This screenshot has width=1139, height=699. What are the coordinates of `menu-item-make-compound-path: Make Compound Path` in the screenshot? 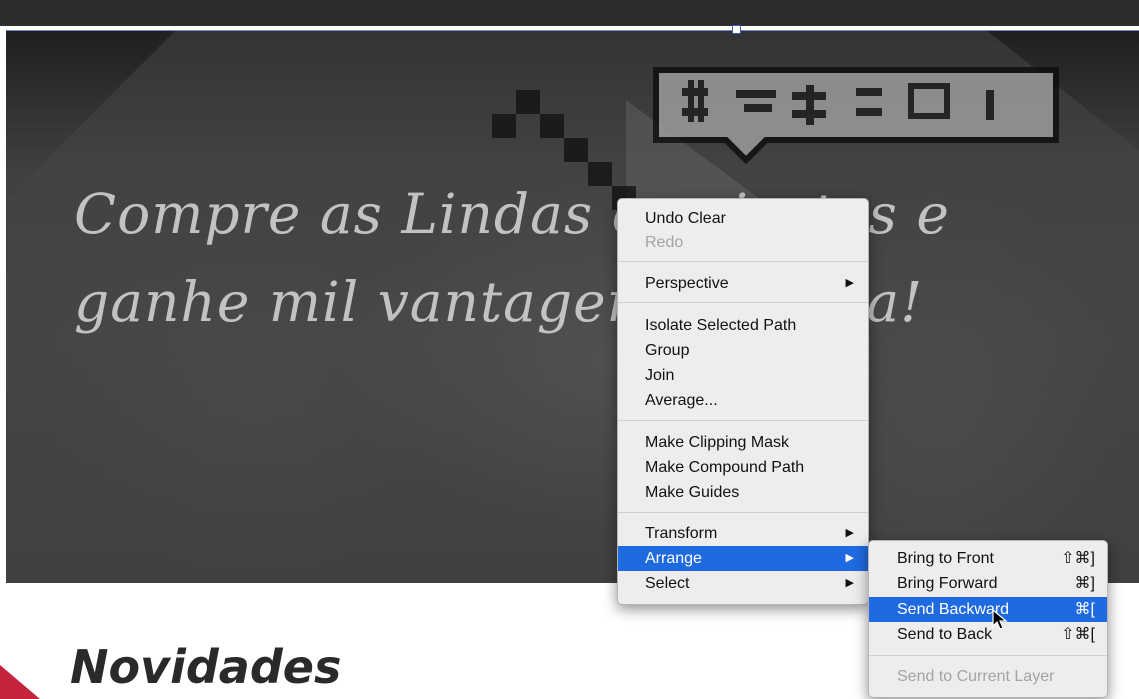 It's located at (743, 467).